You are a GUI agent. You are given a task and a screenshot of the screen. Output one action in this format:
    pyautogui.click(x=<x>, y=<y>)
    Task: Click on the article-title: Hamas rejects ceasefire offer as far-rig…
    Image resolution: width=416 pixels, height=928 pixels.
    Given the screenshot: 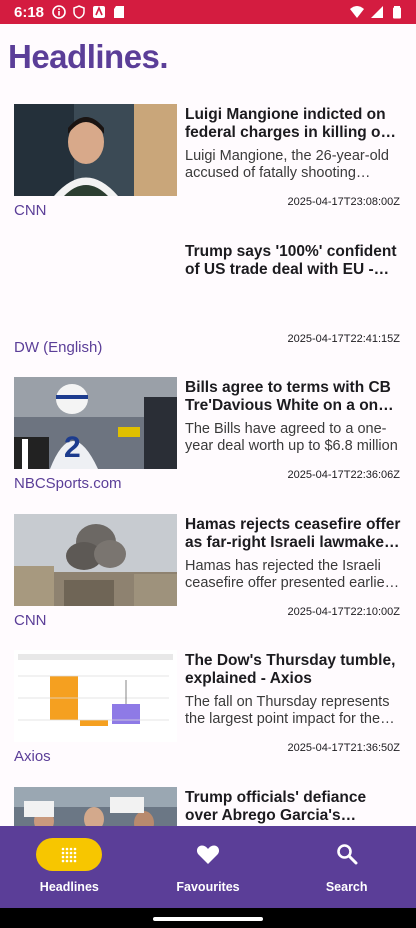 What is the action you would take?
    pyautogui.click(x=293, y=533)
    